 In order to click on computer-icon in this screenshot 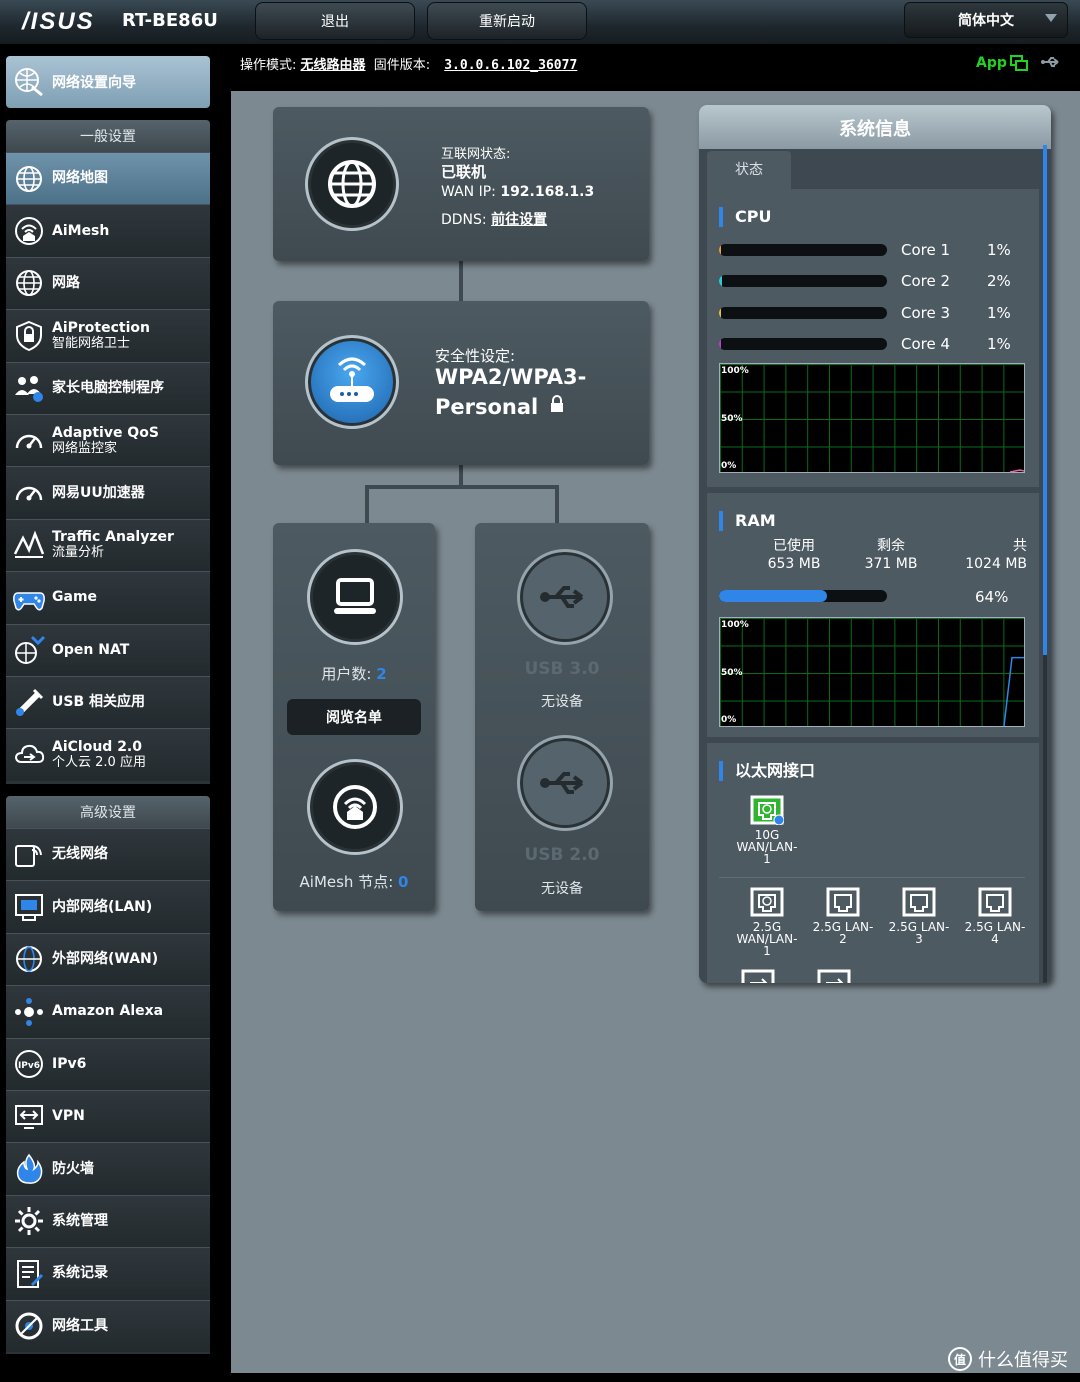, I will do `click(355, 596)`.